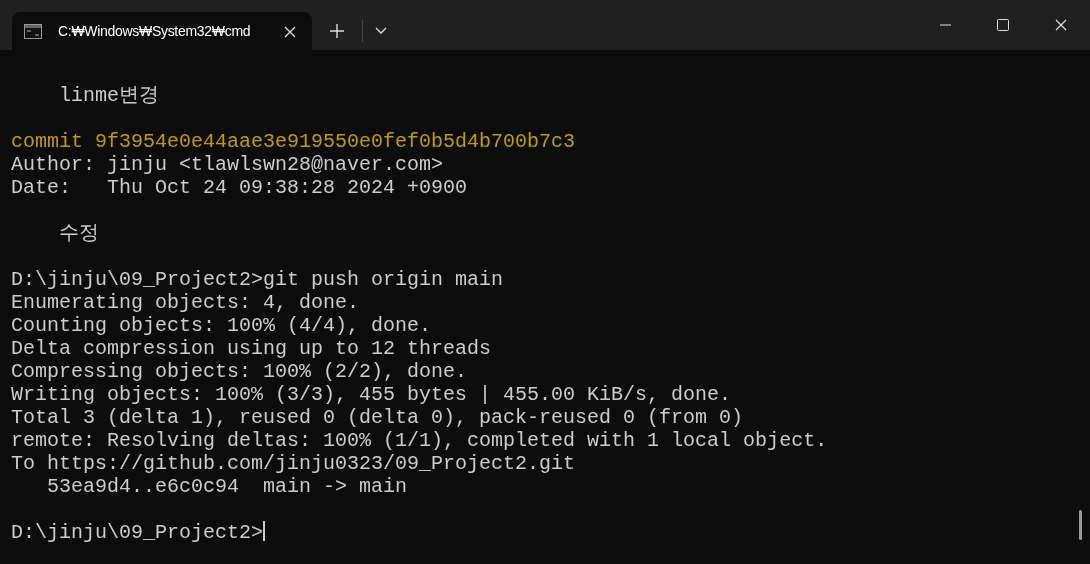  What do you see at coordinates (251, 348) in the screenshot?
I see `output-line: Delta compression using up to 12 threads` at bounding box center [251, 348].